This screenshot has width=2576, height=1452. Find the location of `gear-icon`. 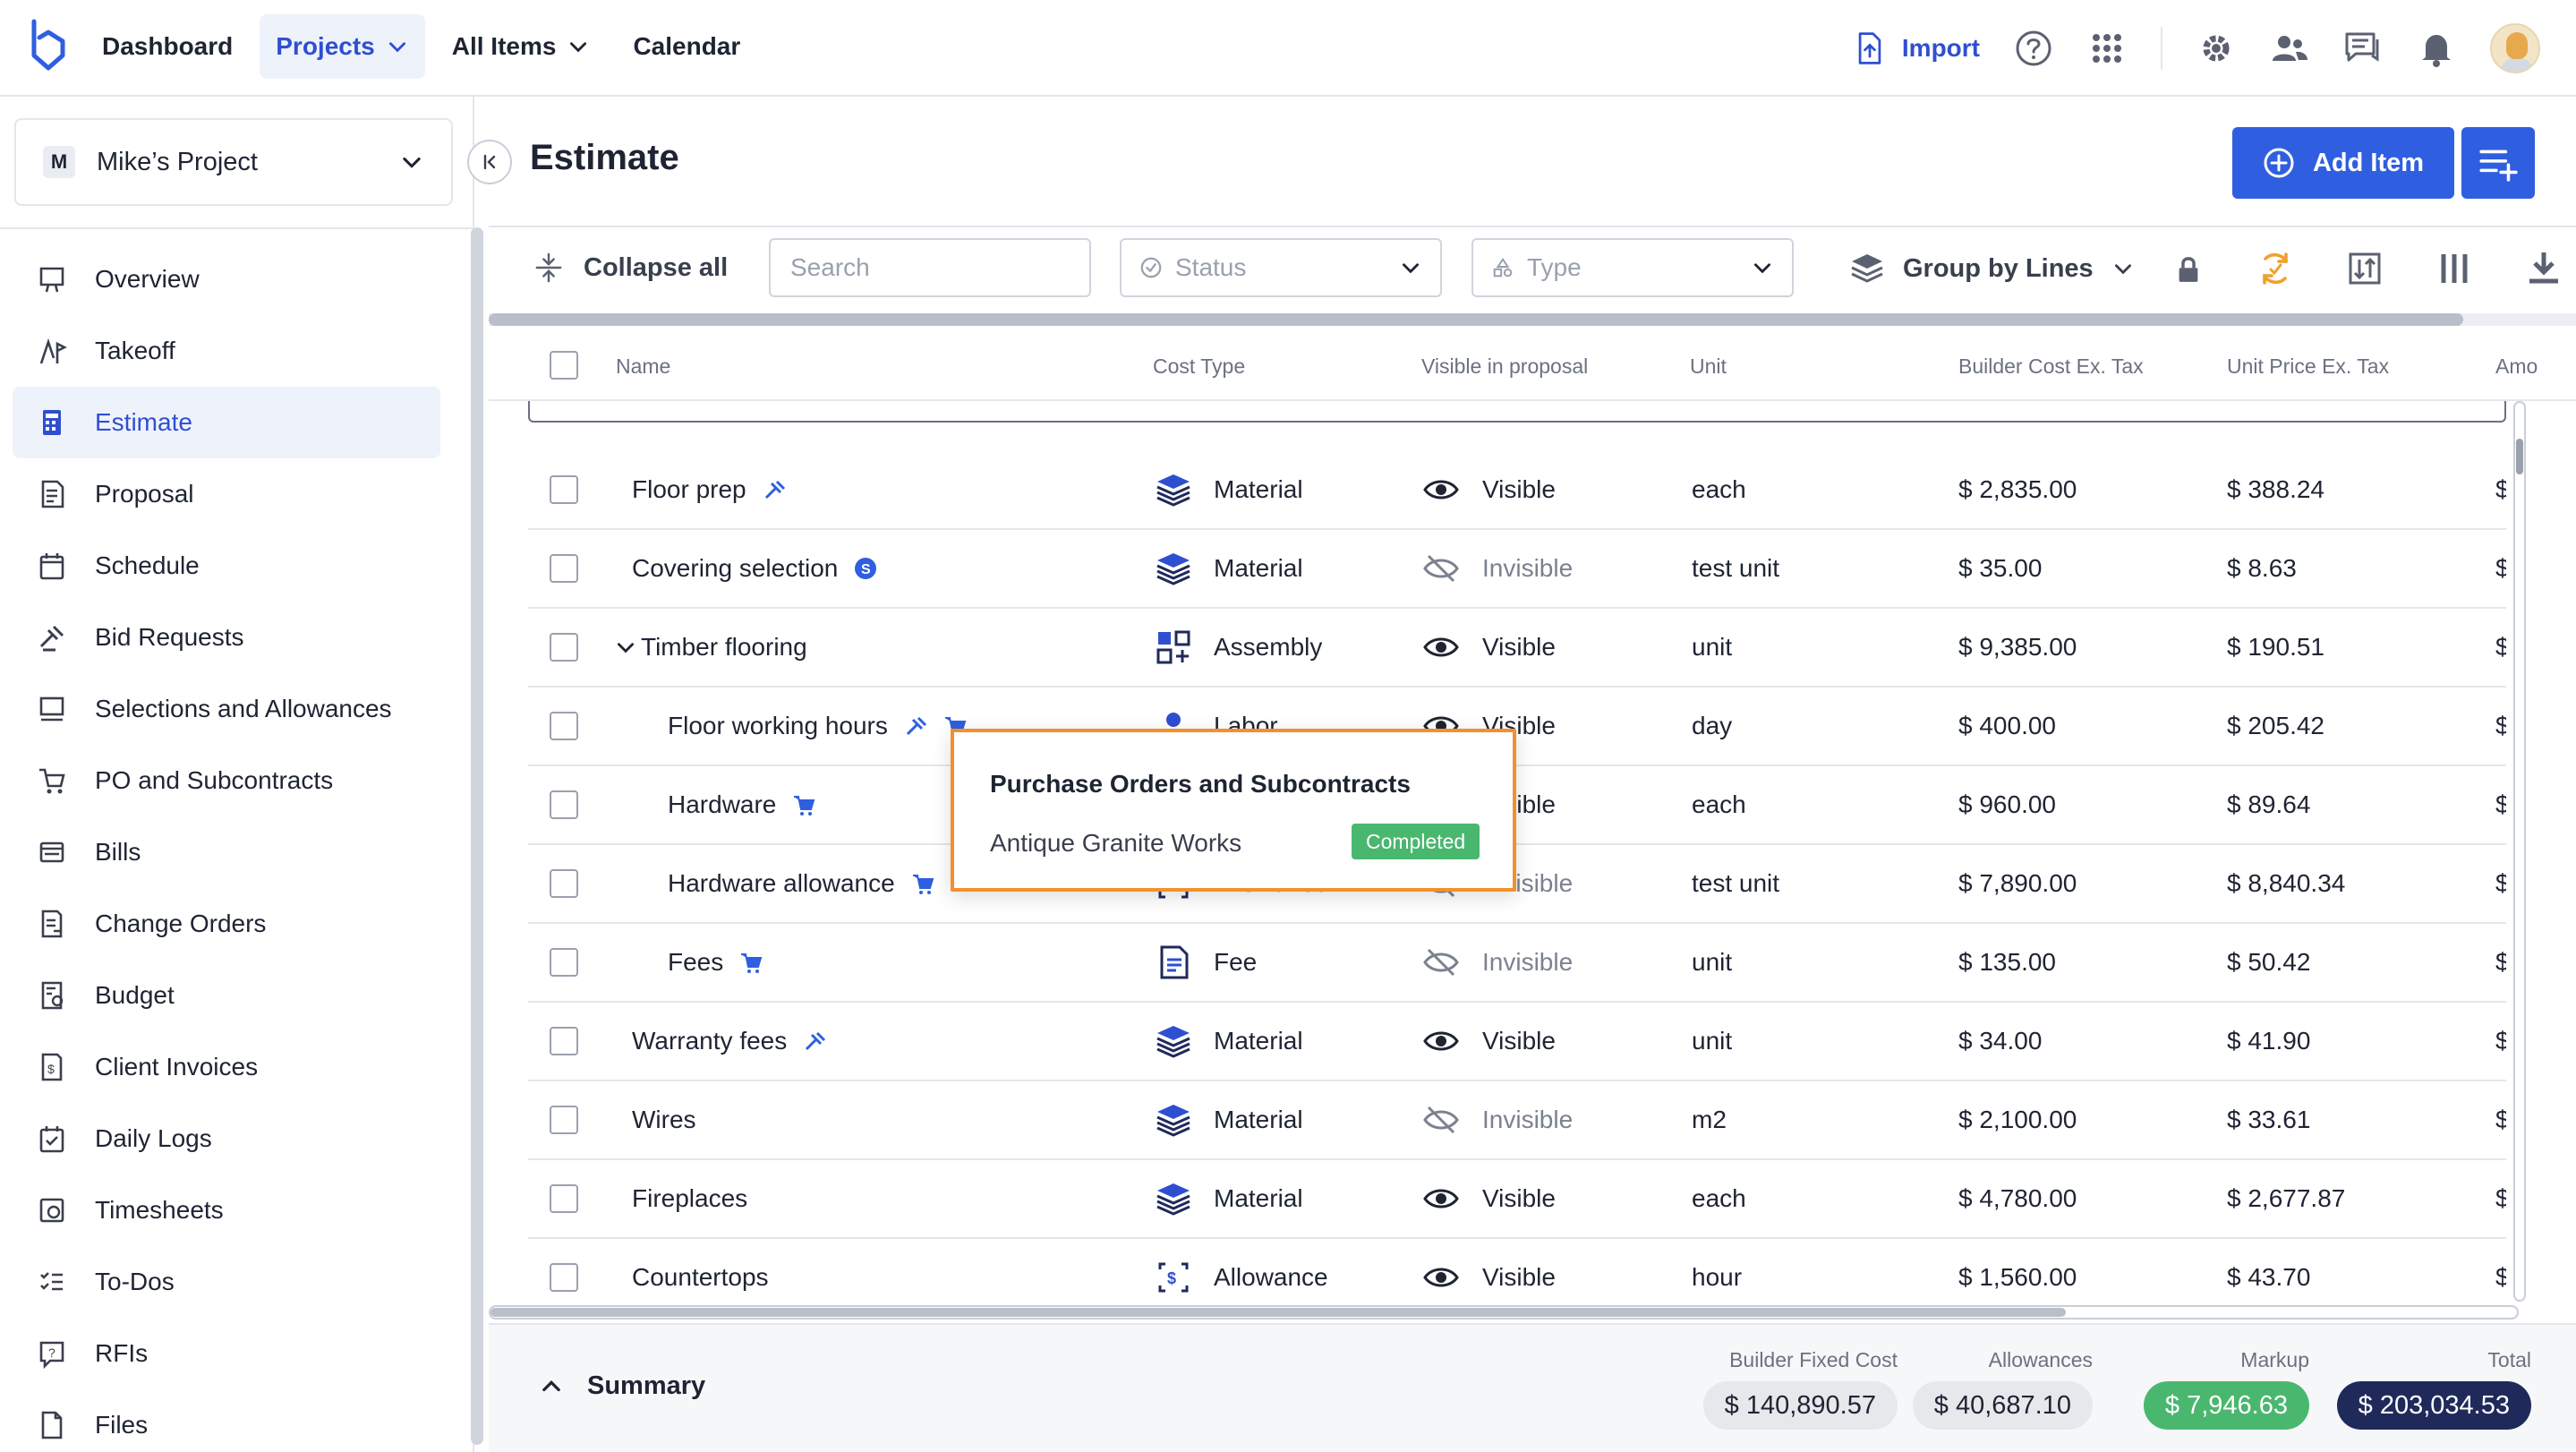

gear-icon is located at coordinates (2216, 48).